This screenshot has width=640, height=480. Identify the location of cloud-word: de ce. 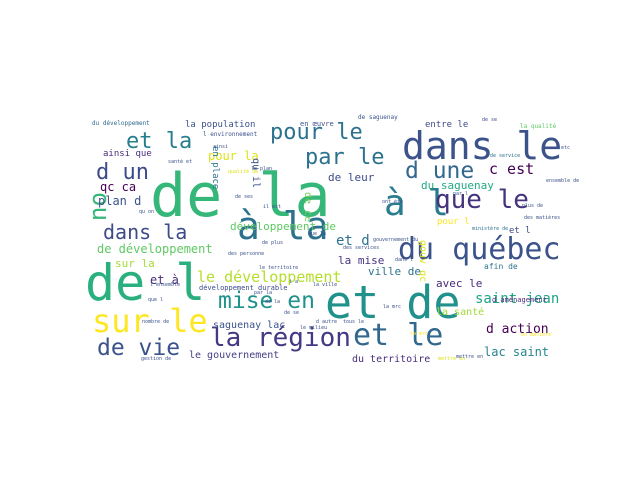
(307, 207).